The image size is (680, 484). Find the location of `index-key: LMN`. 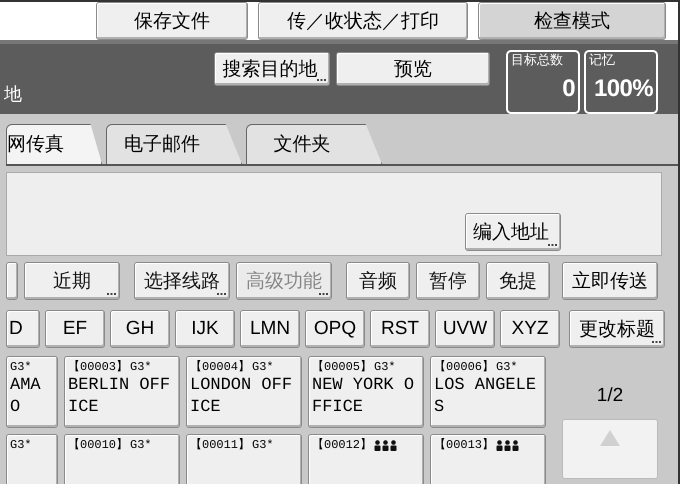

index-key: LMN is located at coordinates (270, 329).